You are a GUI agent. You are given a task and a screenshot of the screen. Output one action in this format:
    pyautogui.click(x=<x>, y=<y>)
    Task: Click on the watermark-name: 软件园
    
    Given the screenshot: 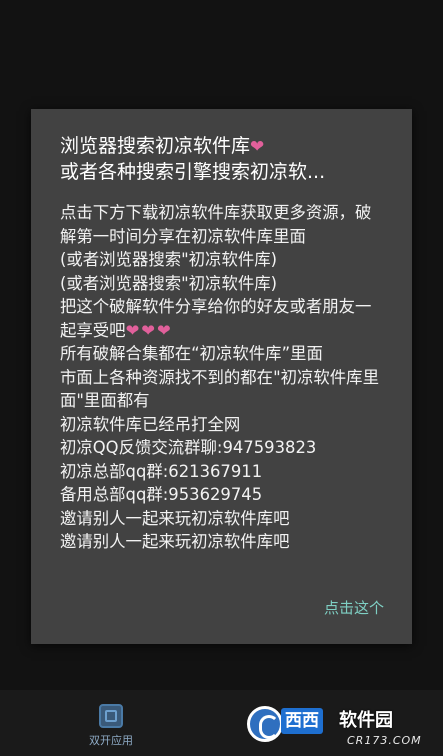 What is the action you would take?
    pyautogui.click(x=366, y=720)
    